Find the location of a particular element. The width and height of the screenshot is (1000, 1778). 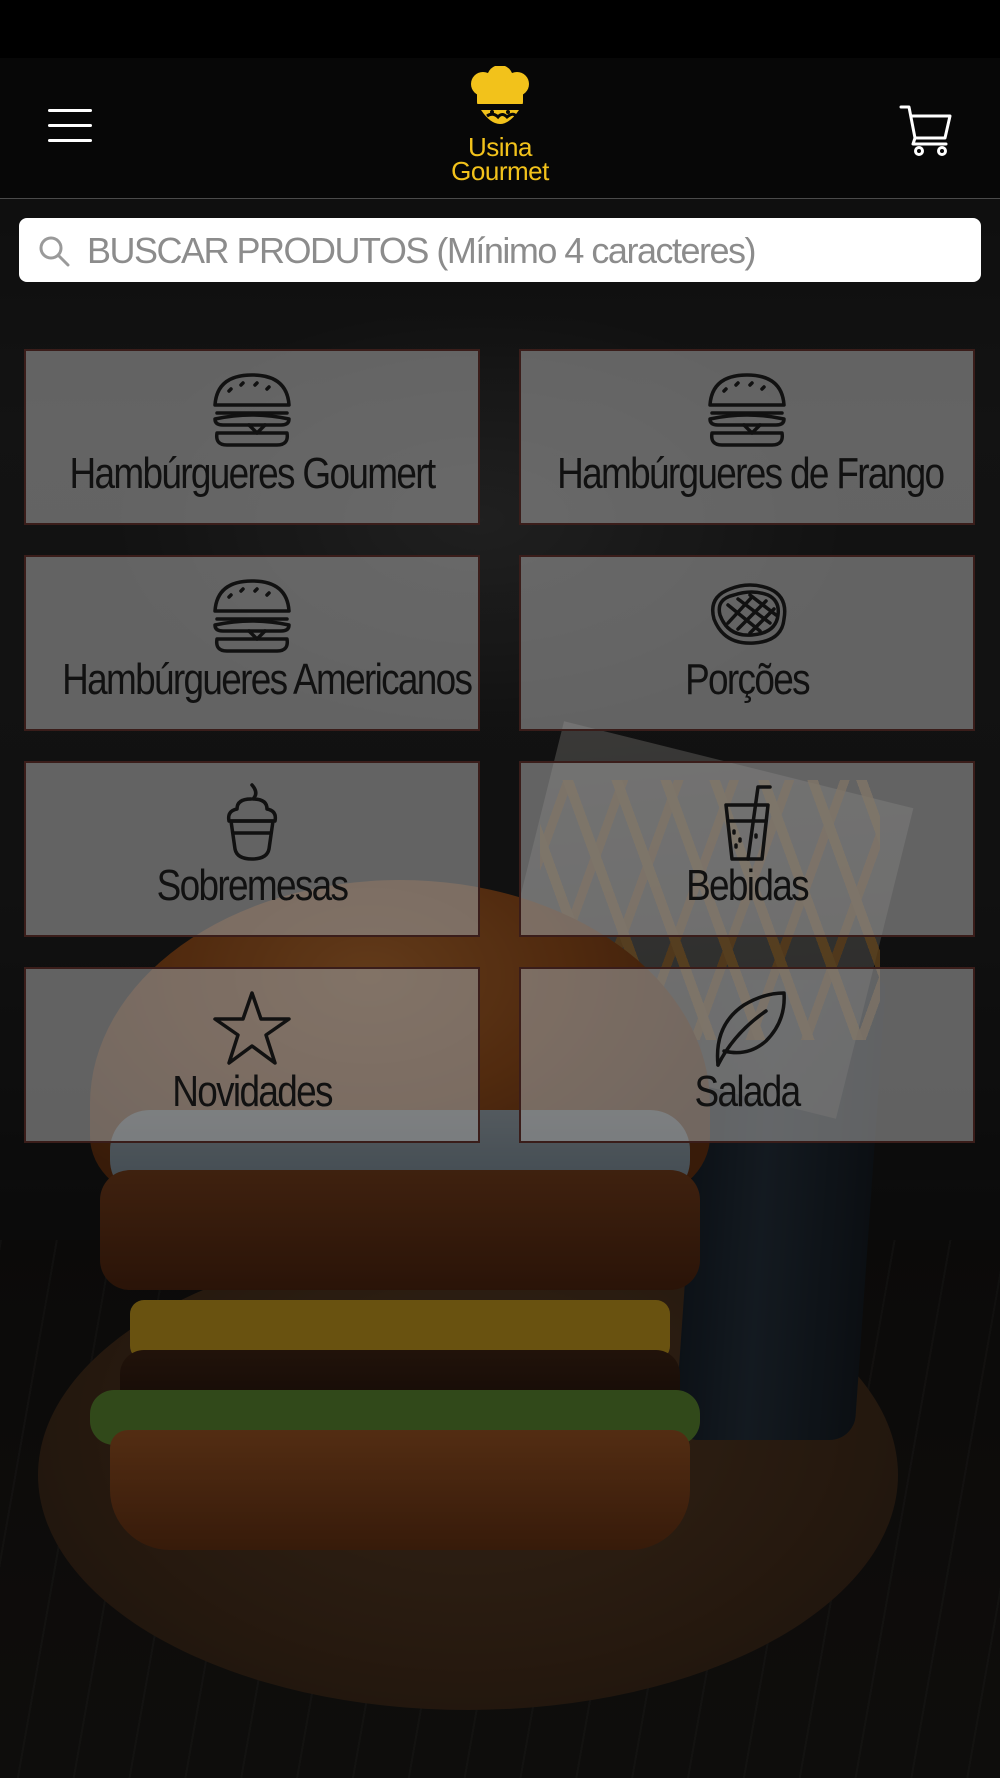

category-bebidas: Bebidas is located at coordinates (747, 849).